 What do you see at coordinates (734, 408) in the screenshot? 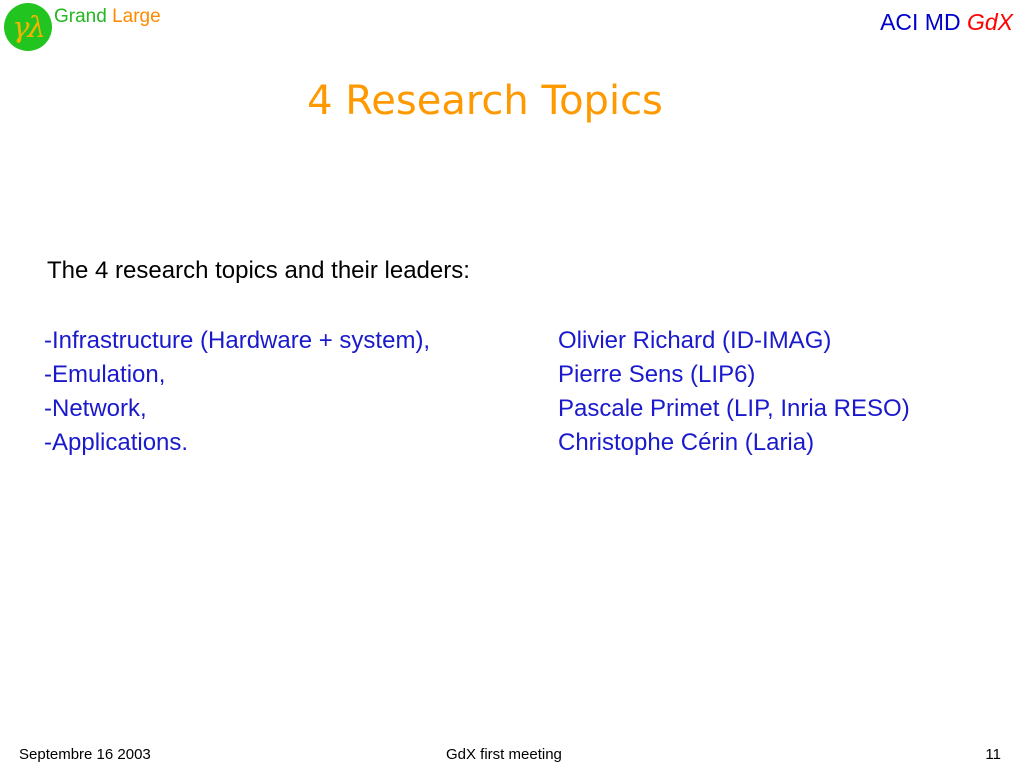
I see `topic-leader: Pascale Primet (LIP, Inria RESO)` at bounding box center [734, 408].